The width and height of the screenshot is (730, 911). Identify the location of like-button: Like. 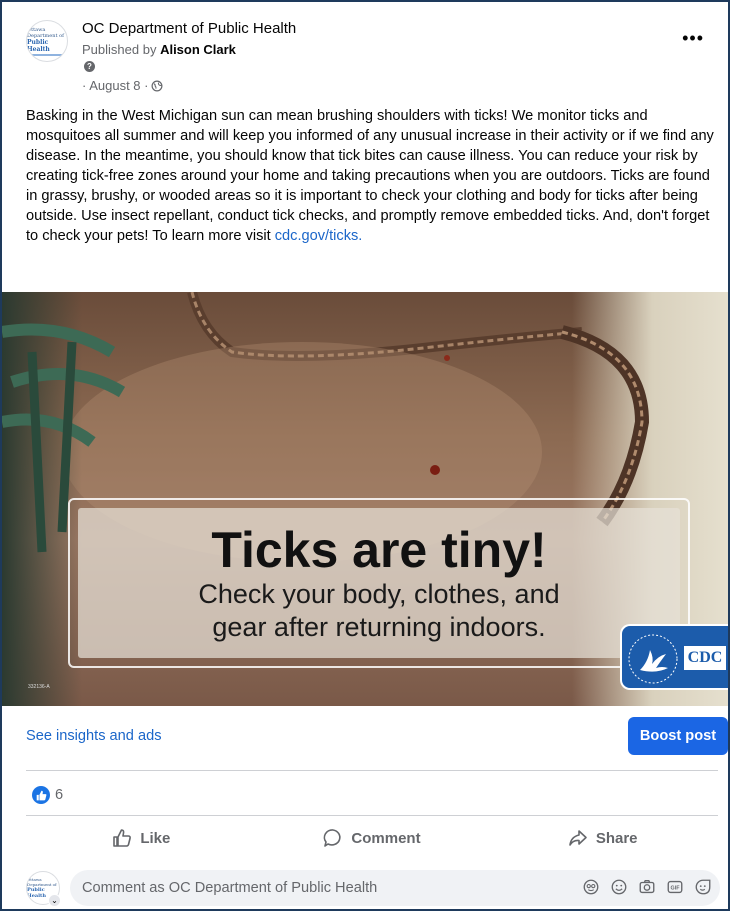
(141, 838).